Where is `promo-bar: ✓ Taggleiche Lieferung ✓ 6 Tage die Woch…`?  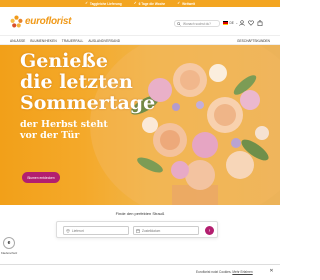 promo-bar: ✓ Taggleiche Lieferung ✓ 6 Tage die Woch… is located at coordinates (140, 3).